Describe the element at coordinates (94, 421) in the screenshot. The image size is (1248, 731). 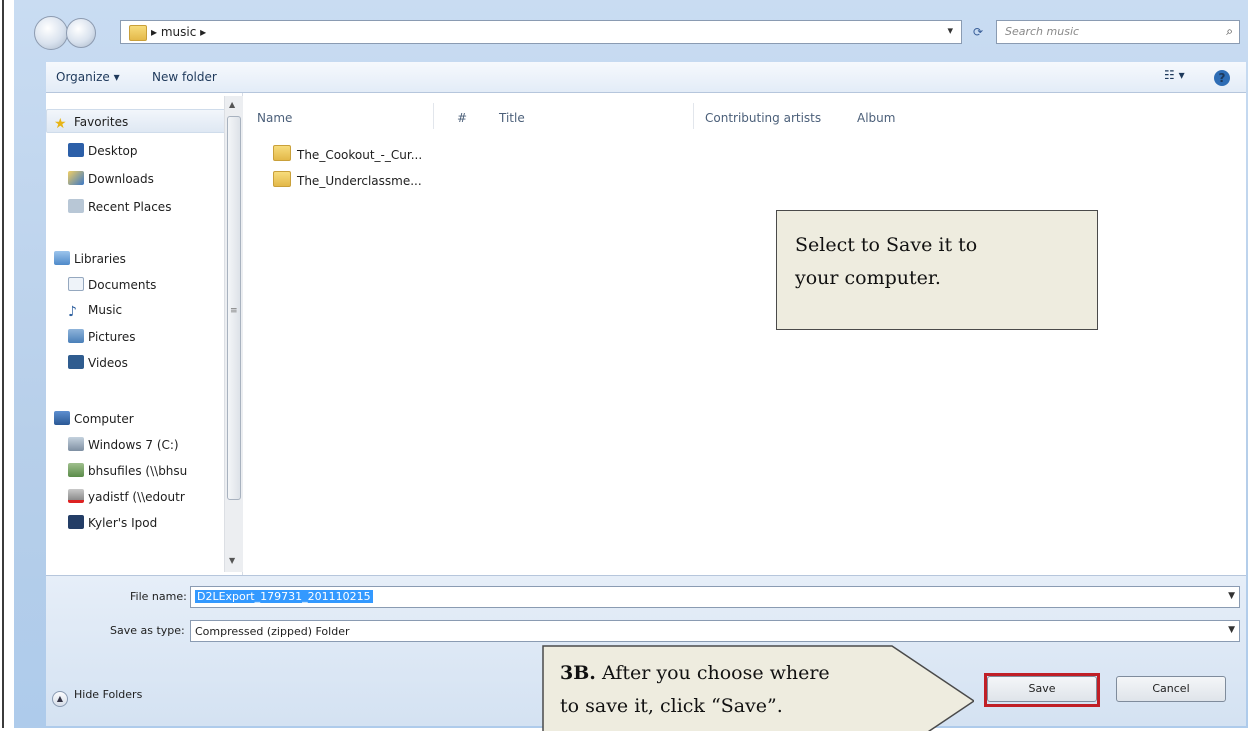
I see `nav-item-computer: Computer` at that location.